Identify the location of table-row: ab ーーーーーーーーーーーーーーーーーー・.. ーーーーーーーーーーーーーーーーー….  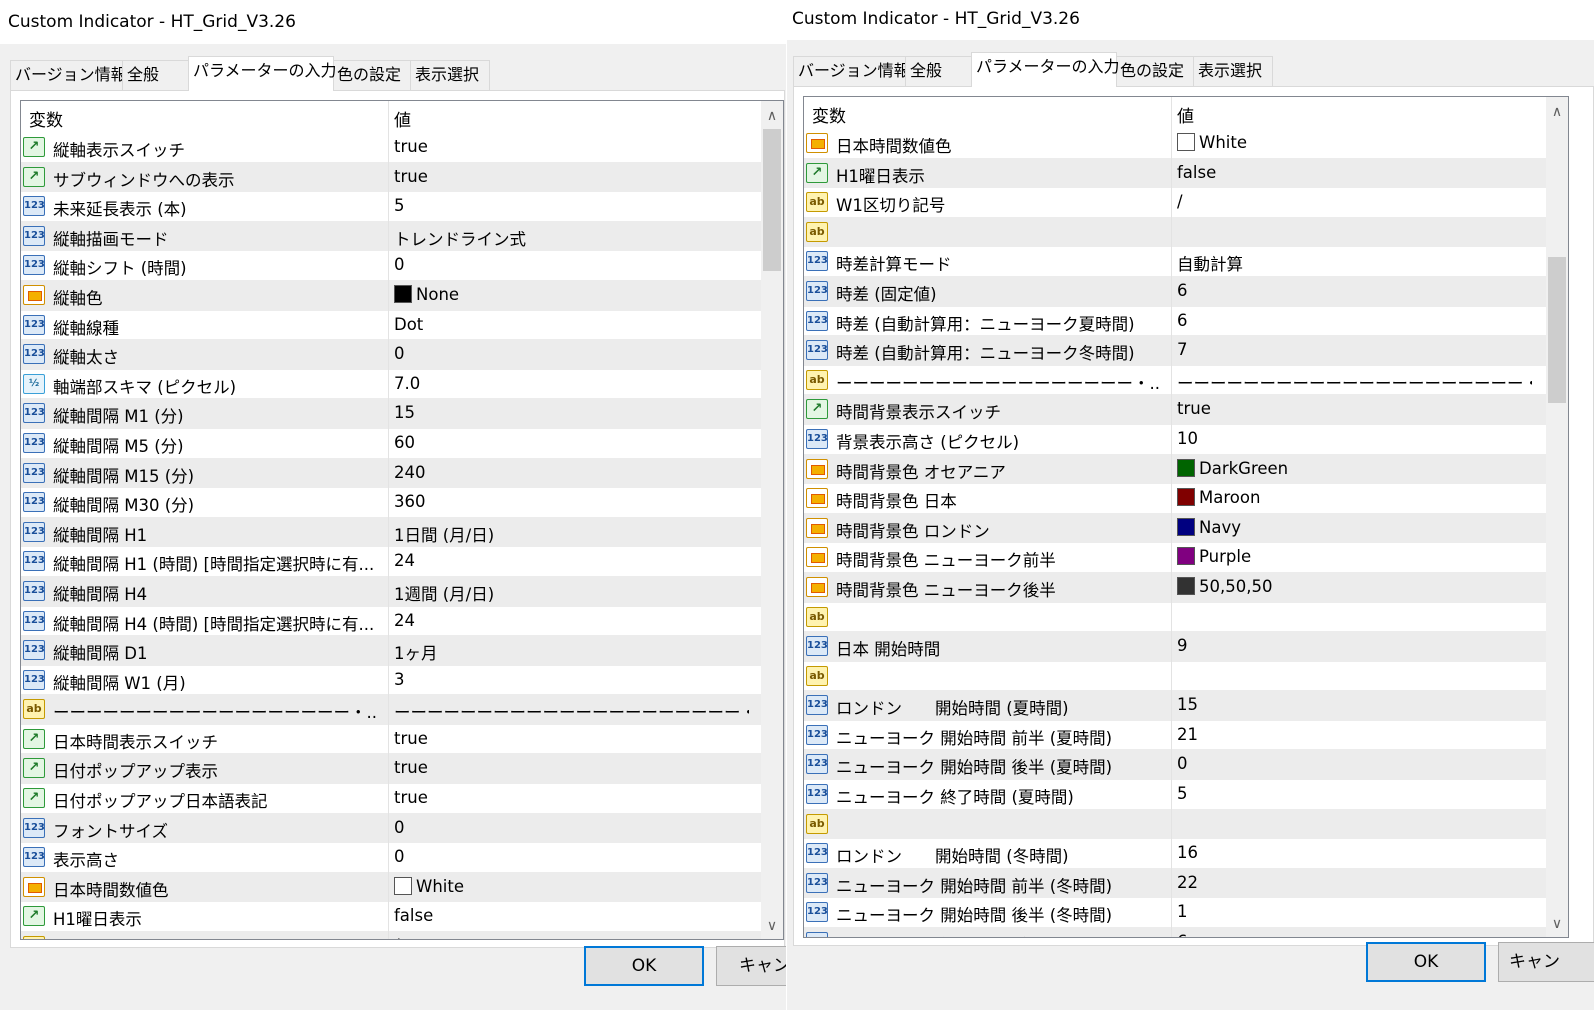
(391, 710).